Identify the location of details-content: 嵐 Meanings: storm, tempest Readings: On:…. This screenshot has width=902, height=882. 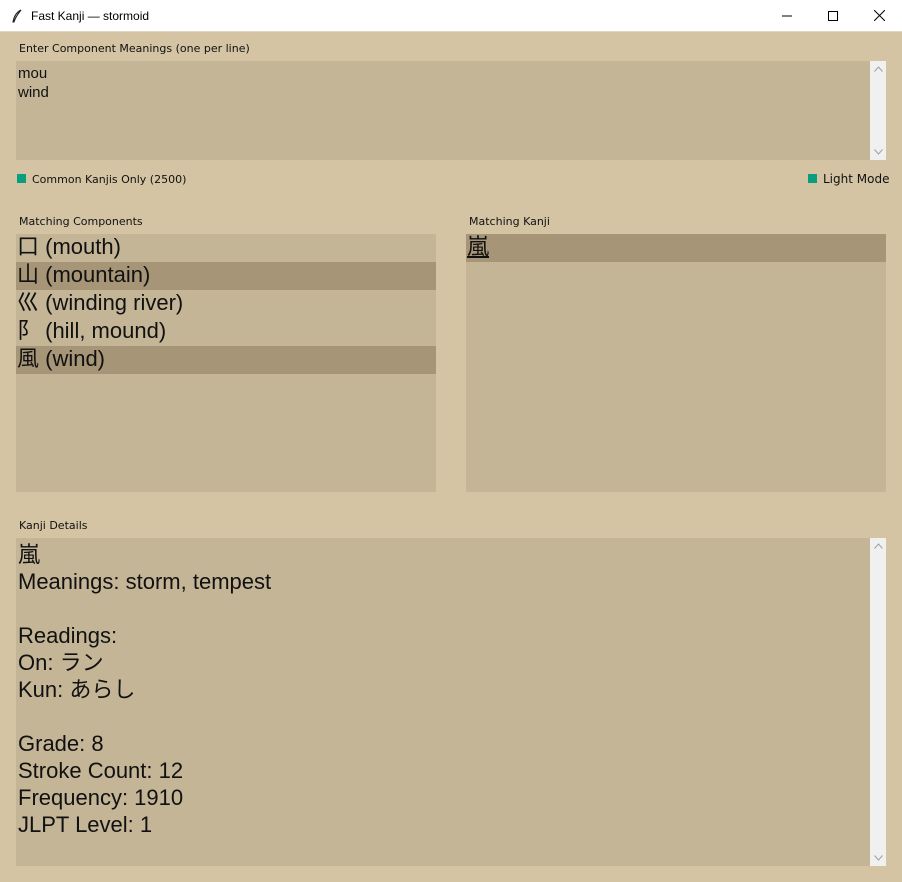
(144, 689).